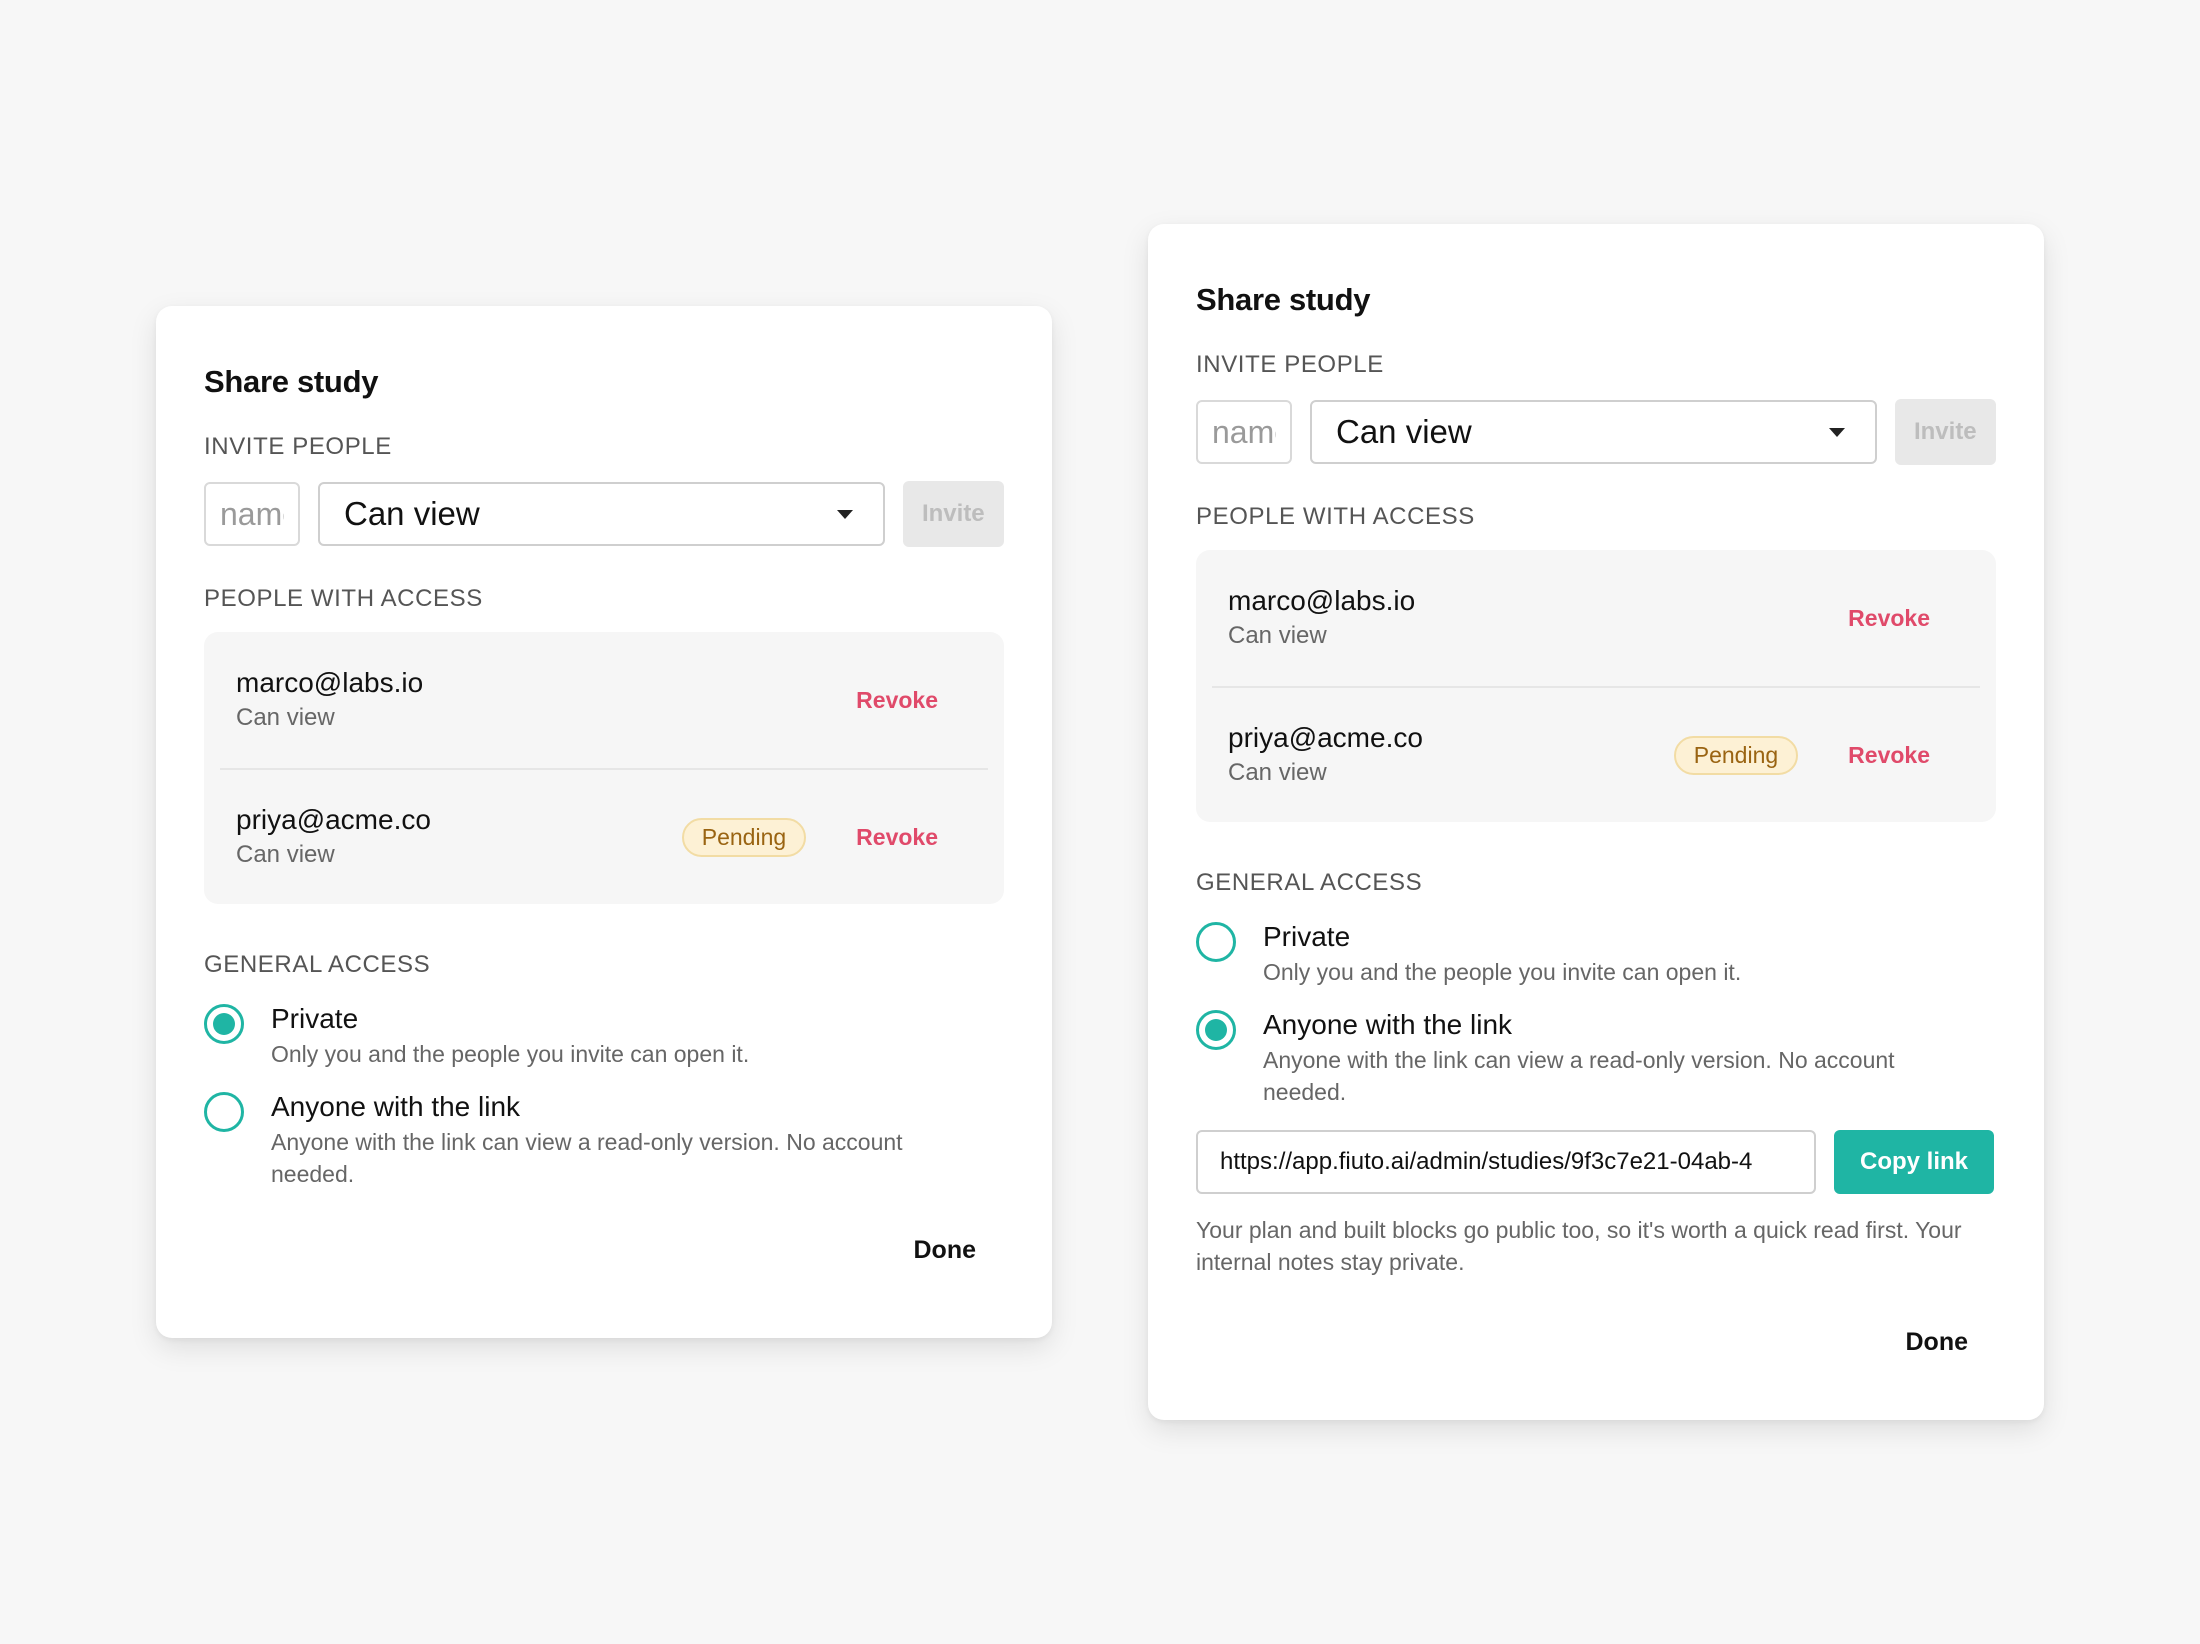  I want to click on share-link-field, so click(1506, 1162).